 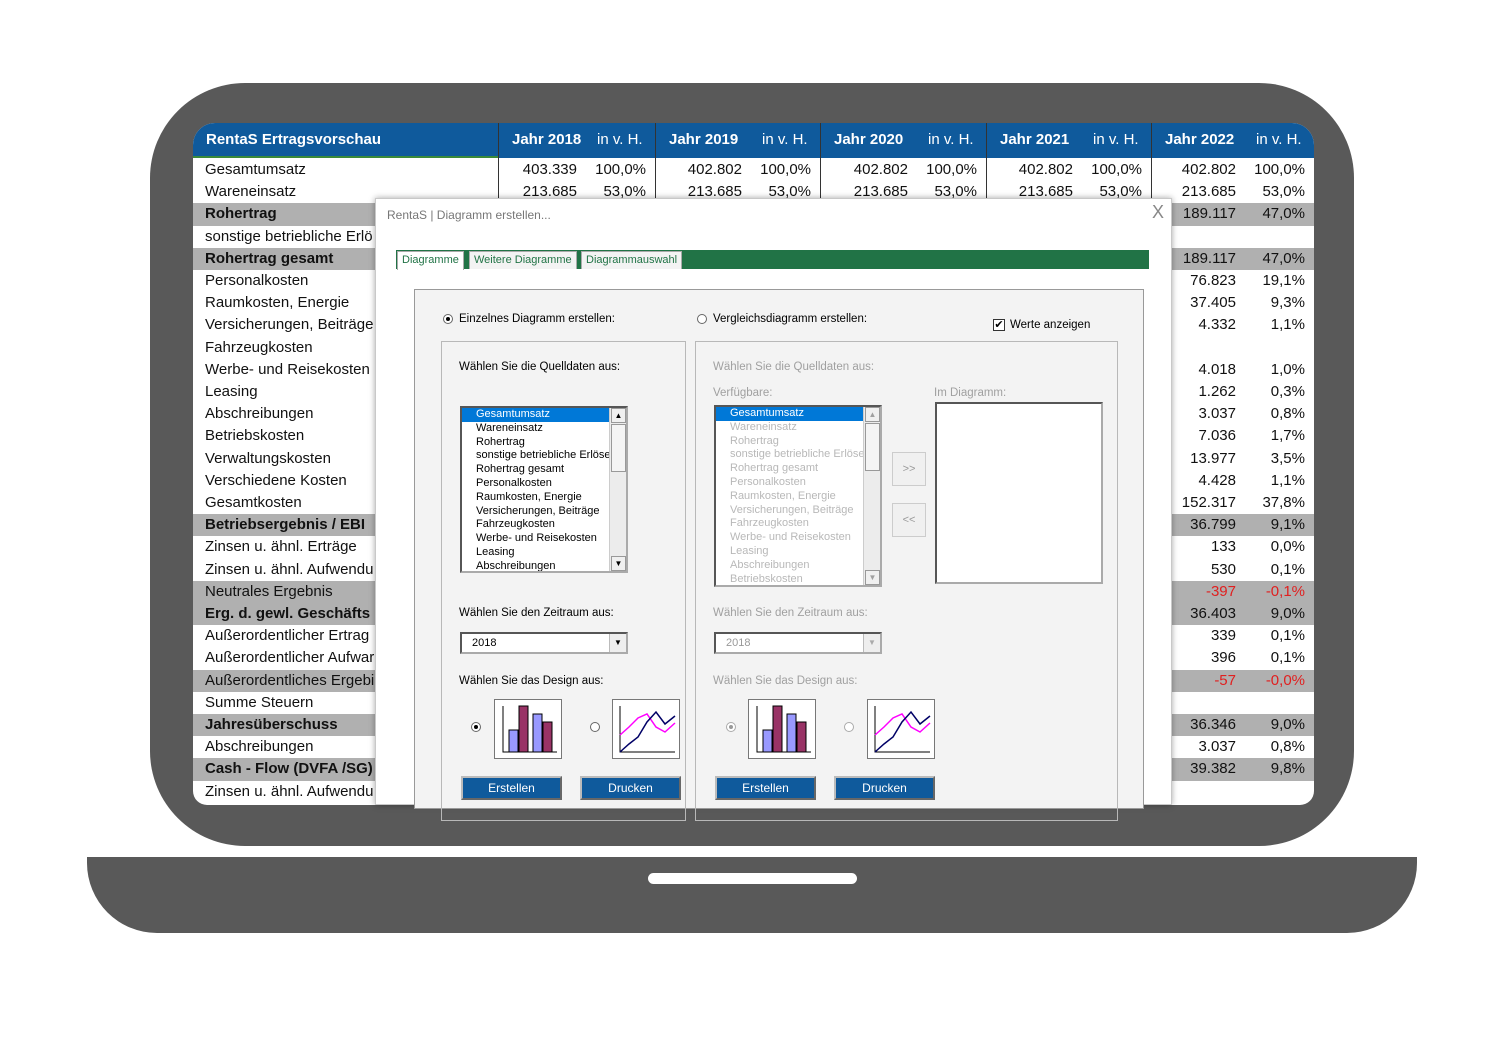 What do you see at coordinates (544, 643) in the screenshot?
I see `period-select: 2018 ▼` at bounding box center [544, 643].